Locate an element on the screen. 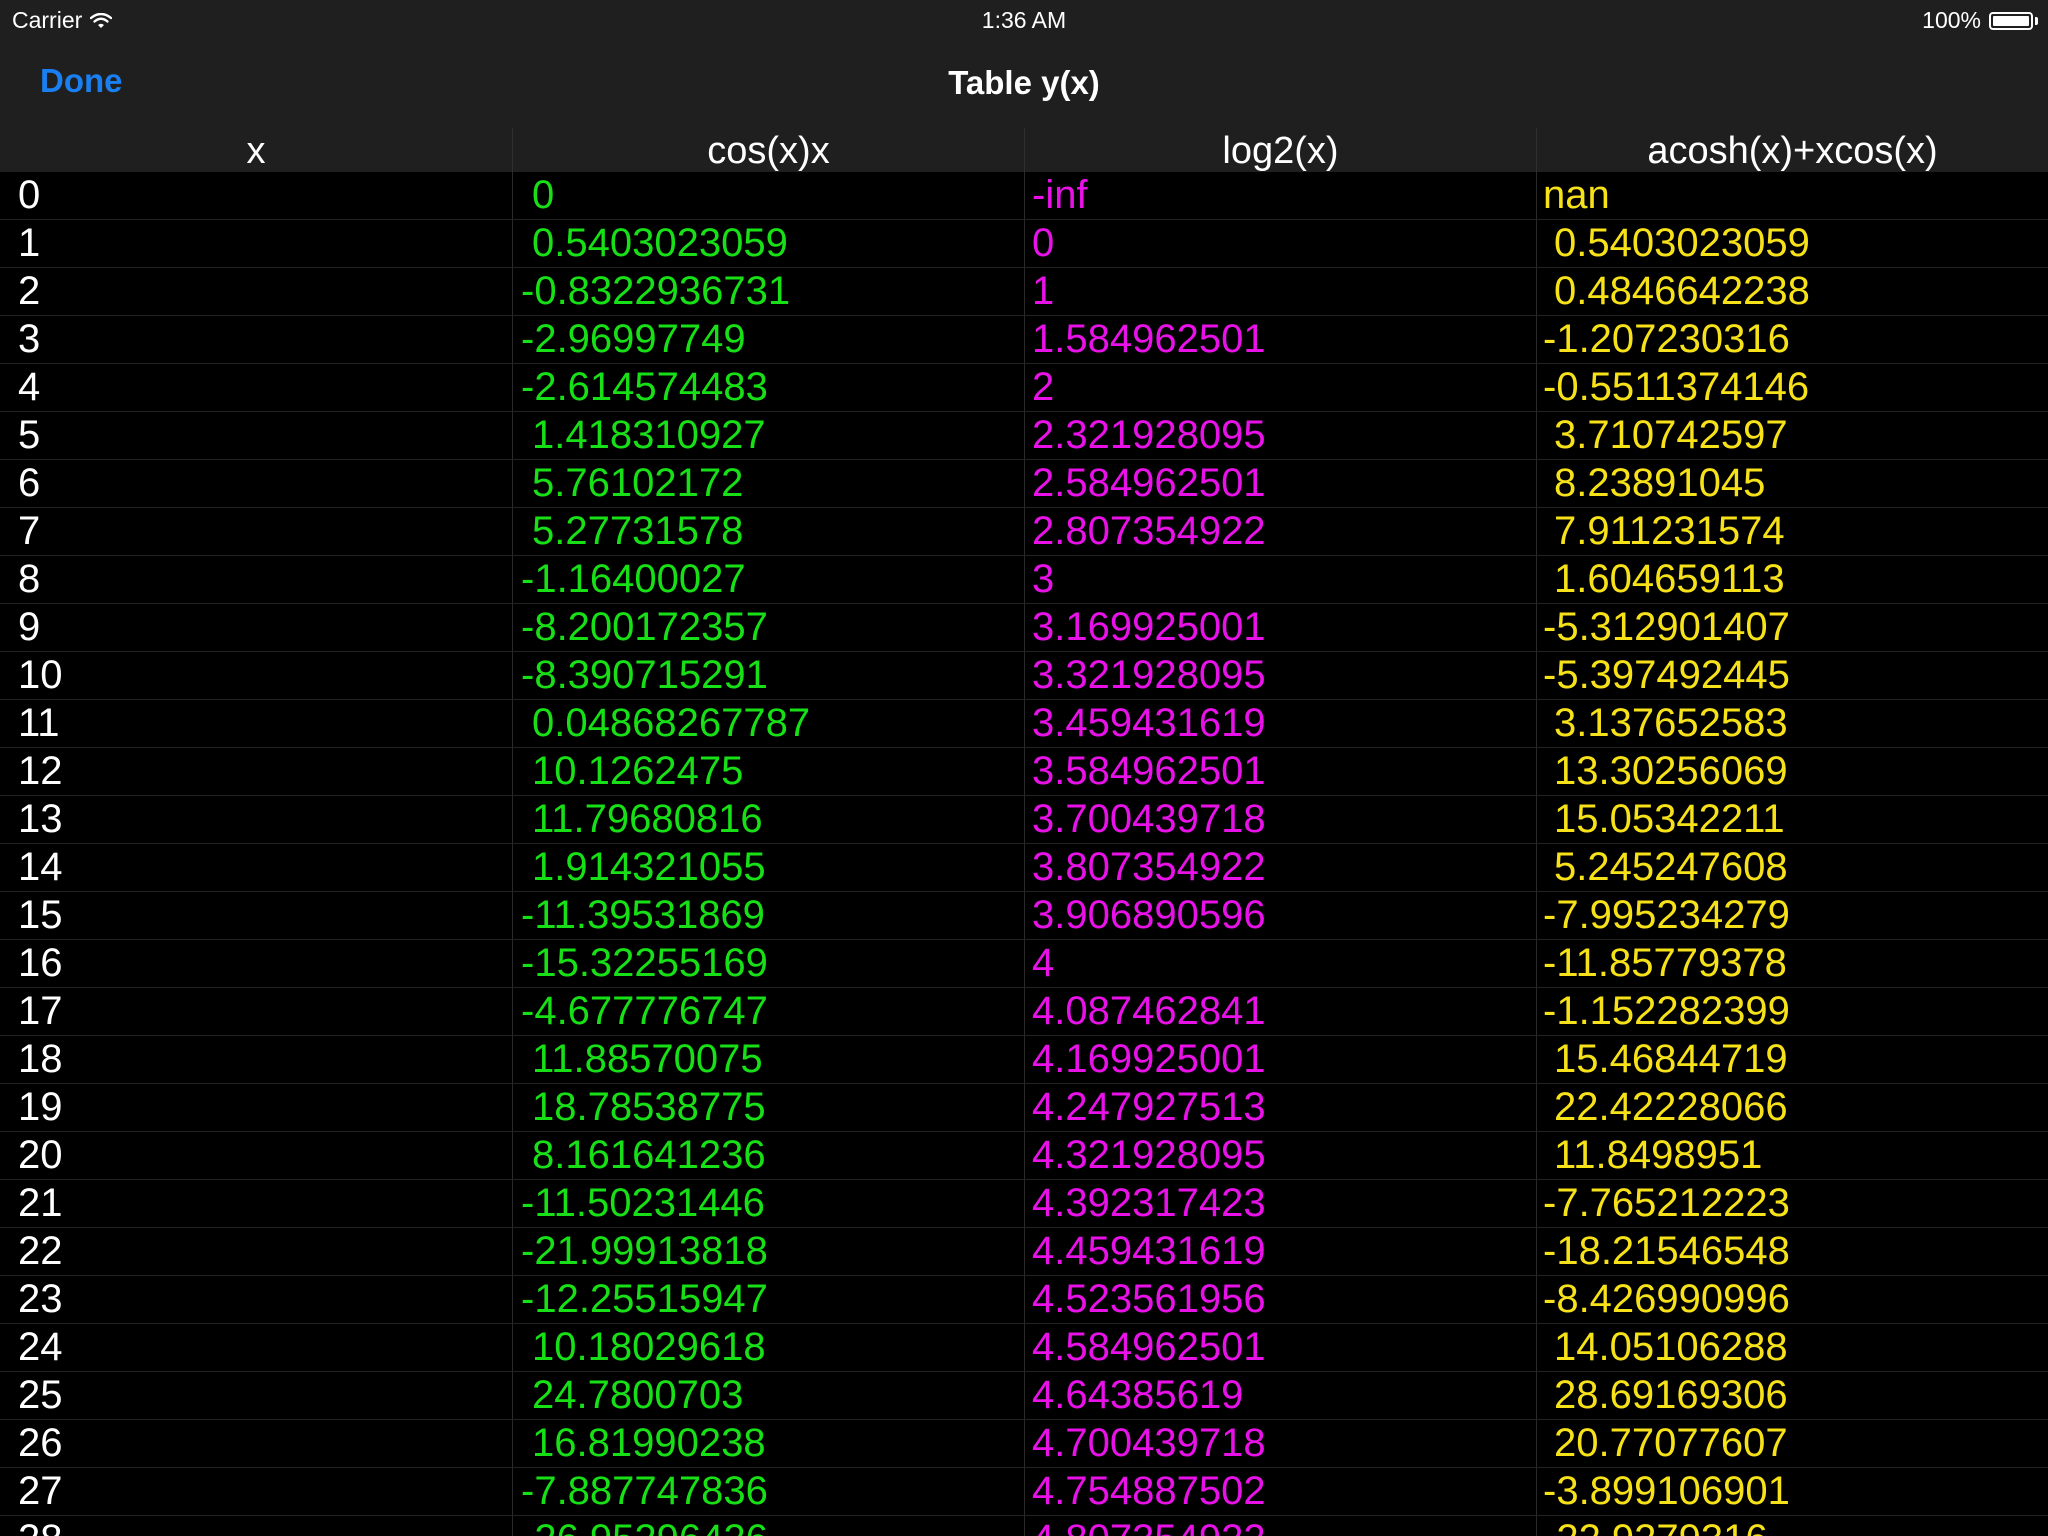 This screenshot has height=1536, width=2048. table-row: 10 -8.390715291 3.321928095 -5.397492445 is located at coordinates (1024, 676).